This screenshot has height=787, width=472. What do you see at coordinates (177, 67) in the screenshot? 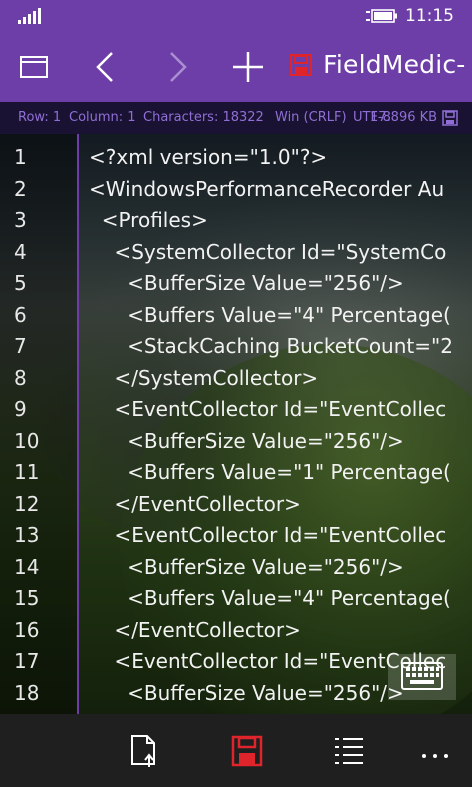
I see `forward-arrow-icon` at bounding box center [177, 67].